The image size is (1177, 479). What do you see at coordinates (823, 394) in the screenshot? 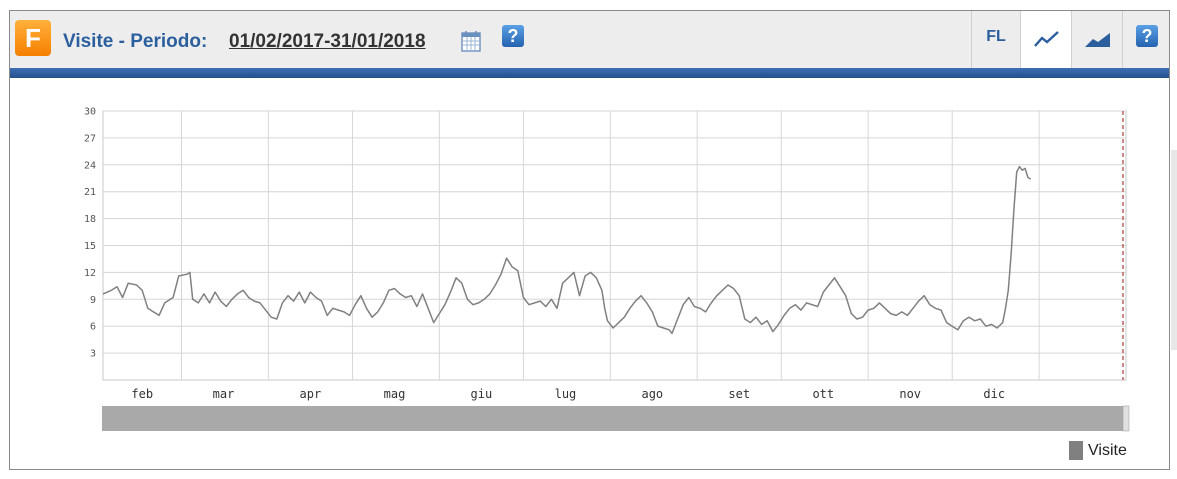
I see `x-tick-label: ott` at bounding box center [823, 394].